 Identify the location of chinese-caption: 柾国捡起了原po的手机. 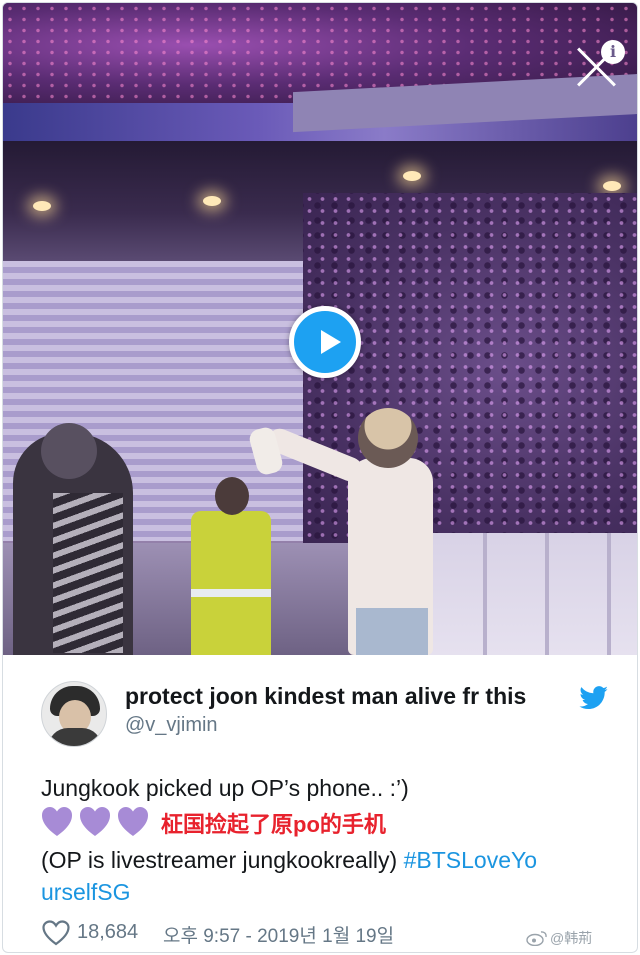
(273, 824).